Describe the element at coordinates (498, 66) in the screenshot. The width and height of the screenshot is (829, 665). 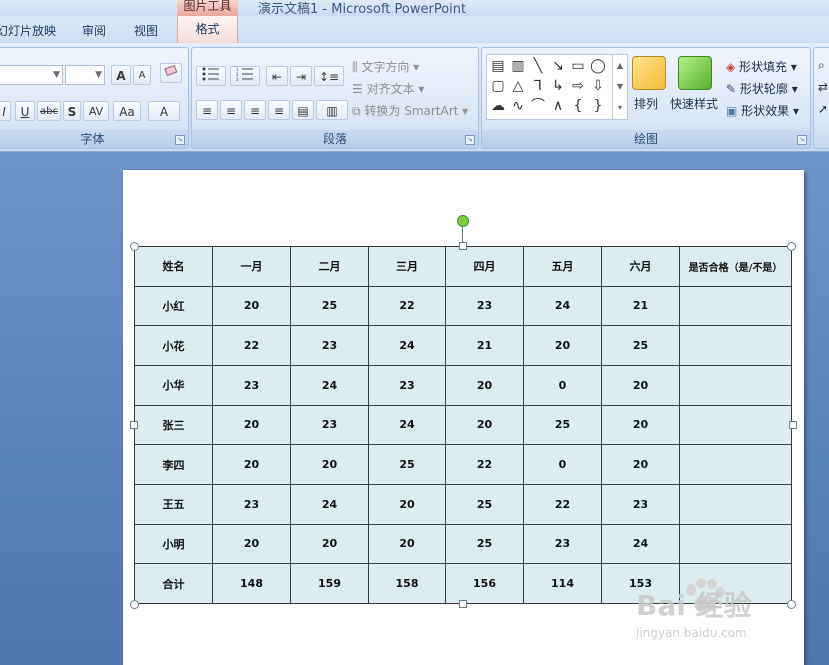
I see `textbox-shape-icon: ▤` at that location.